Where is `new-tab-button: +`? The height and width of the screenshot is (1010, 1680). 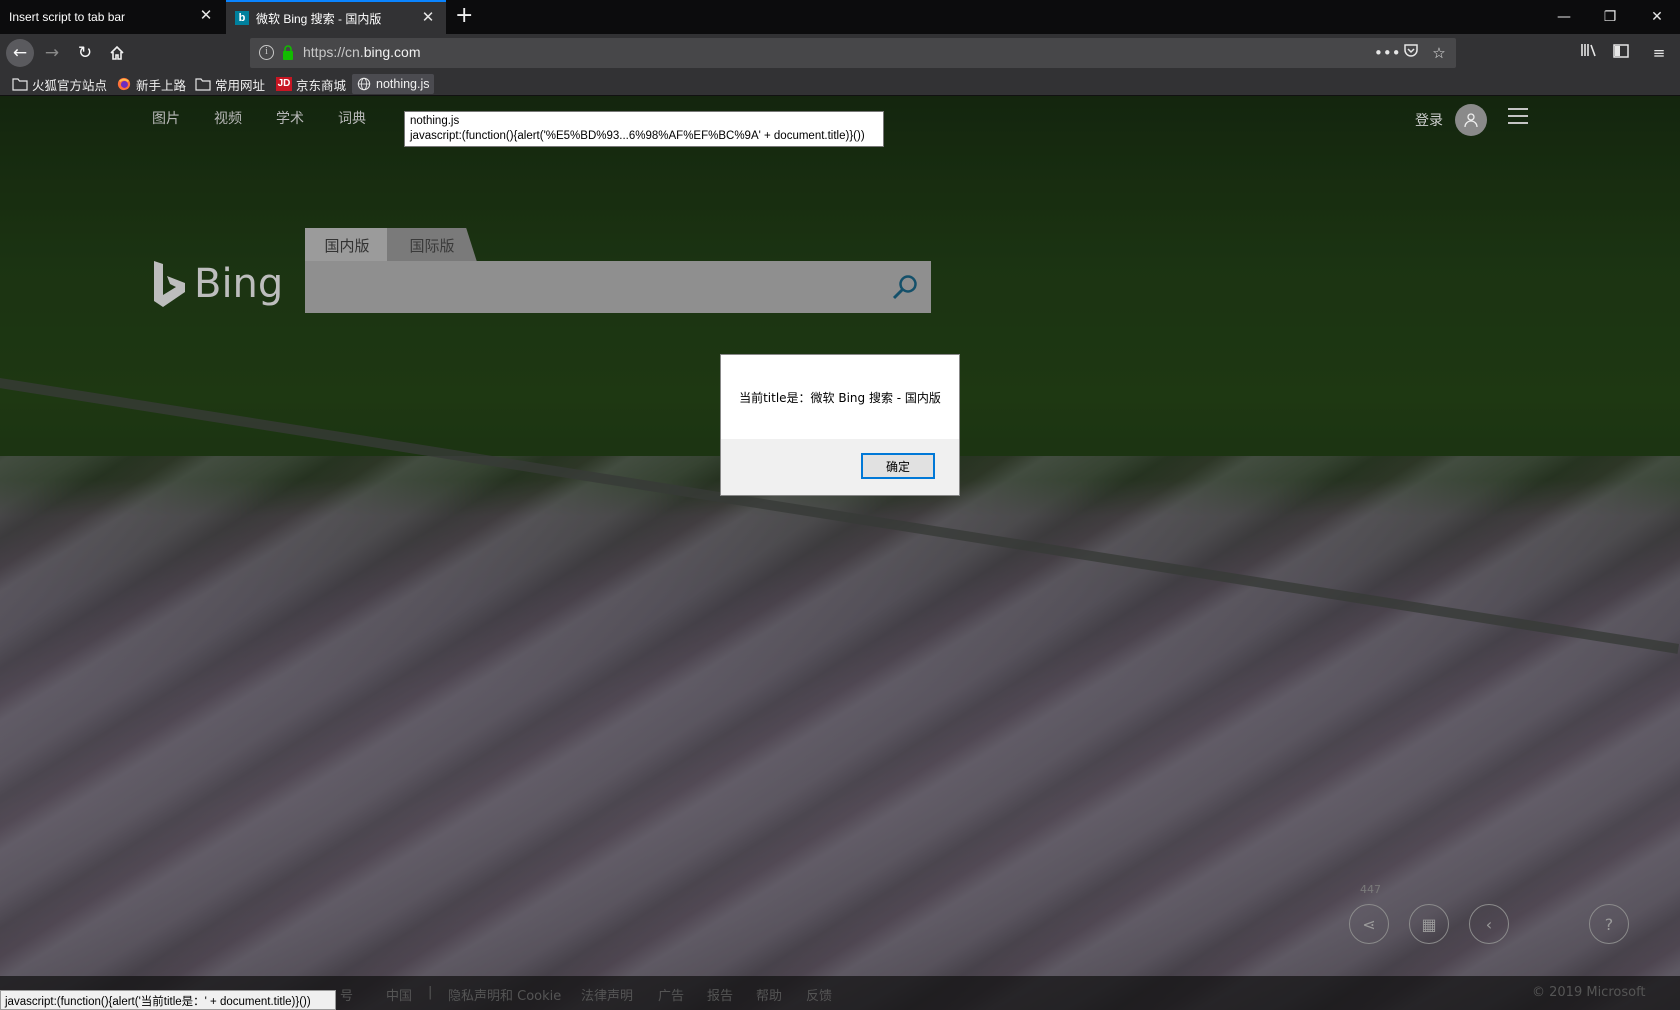
new-tab-button: + is located at coordinates (464, 16).